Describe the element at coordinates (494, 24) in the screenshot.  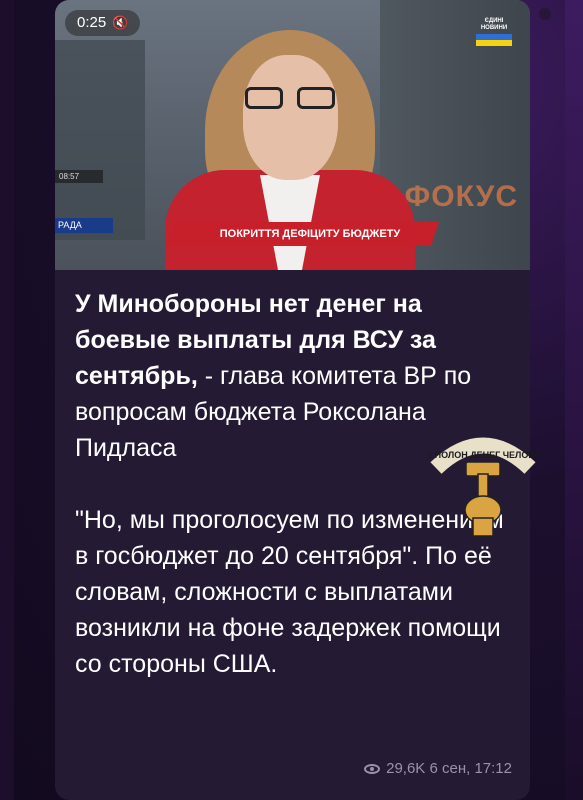
I see `channel-logo-text: ЄДИНІ НОВИНИ` at that location.